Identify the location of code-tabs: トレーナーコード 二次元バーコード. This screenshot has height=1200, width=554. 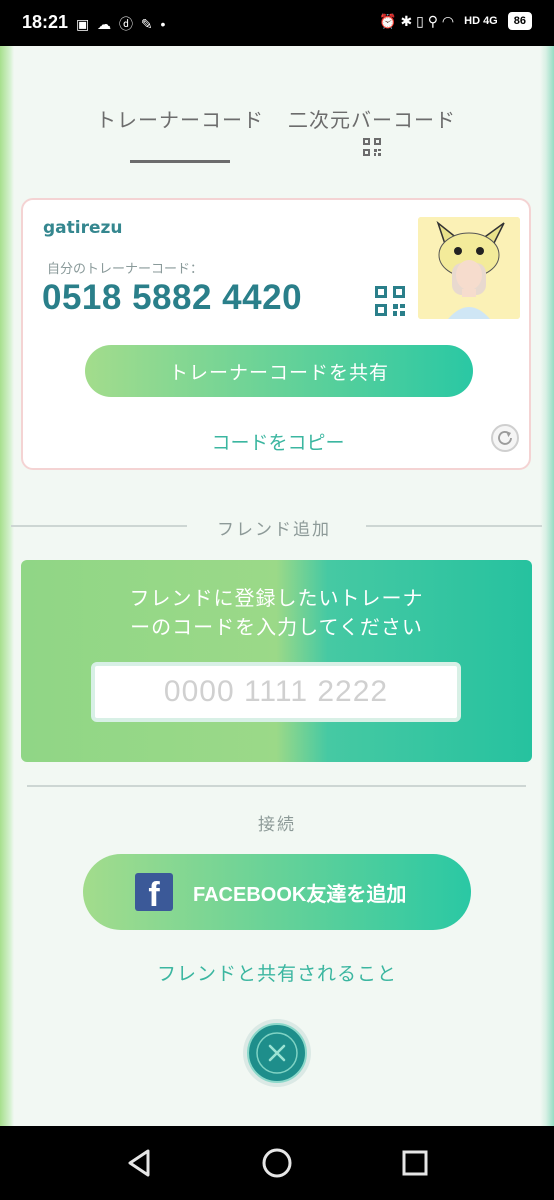
(277, 136).